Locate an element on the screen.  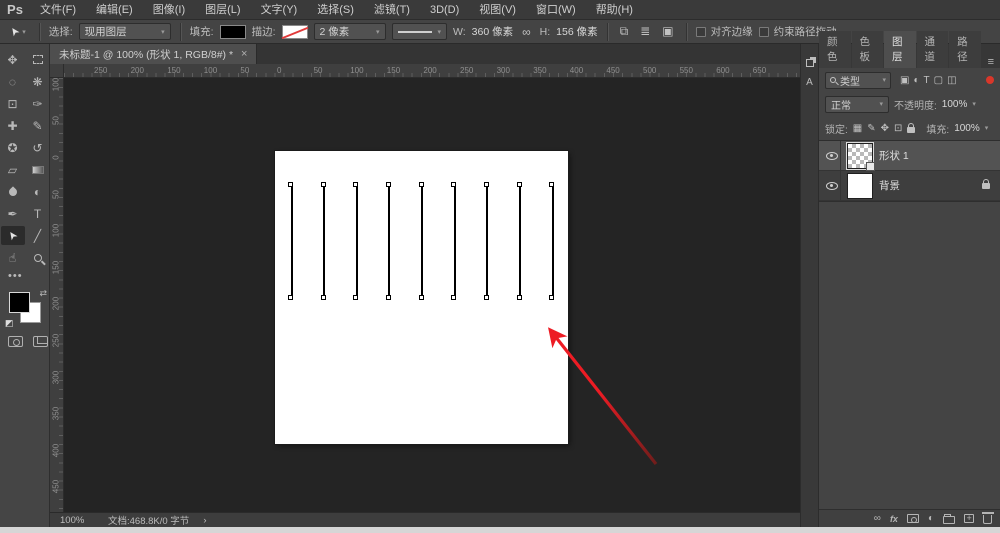
link-dimensions-icon: ∞ is located at coordinates (526, 32).